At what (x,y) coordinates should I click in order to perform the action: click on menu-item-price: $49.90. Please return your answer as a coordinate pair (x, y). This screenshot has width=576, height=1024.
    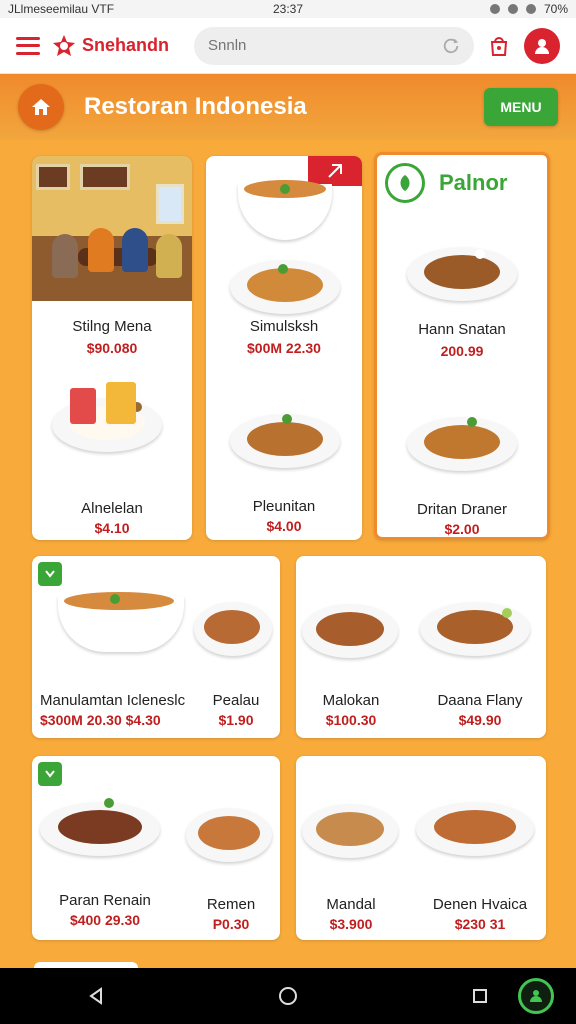
    Looking at the image, I should click on (480, 720).